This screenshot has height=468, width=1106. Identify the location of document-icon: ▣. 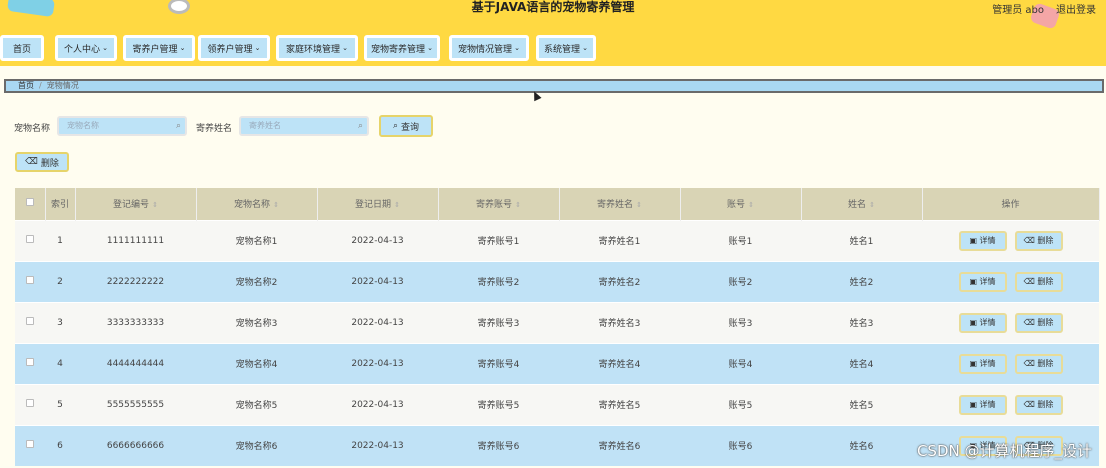
(974, 281).